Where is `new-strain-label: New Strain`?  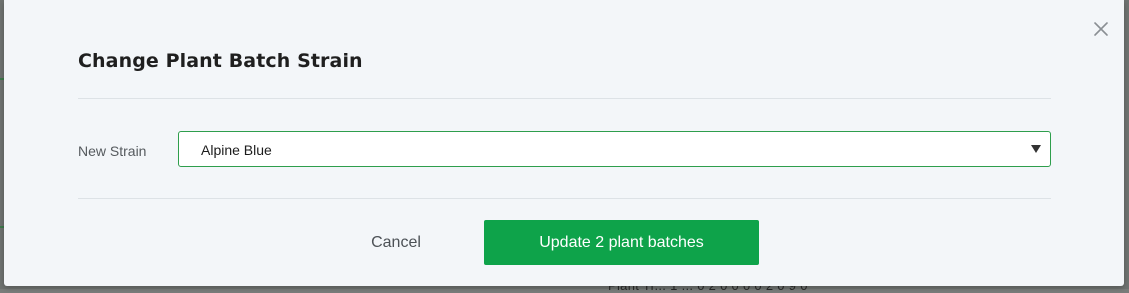 new-strain-label: New Strain is located at coordinates (112, 151).